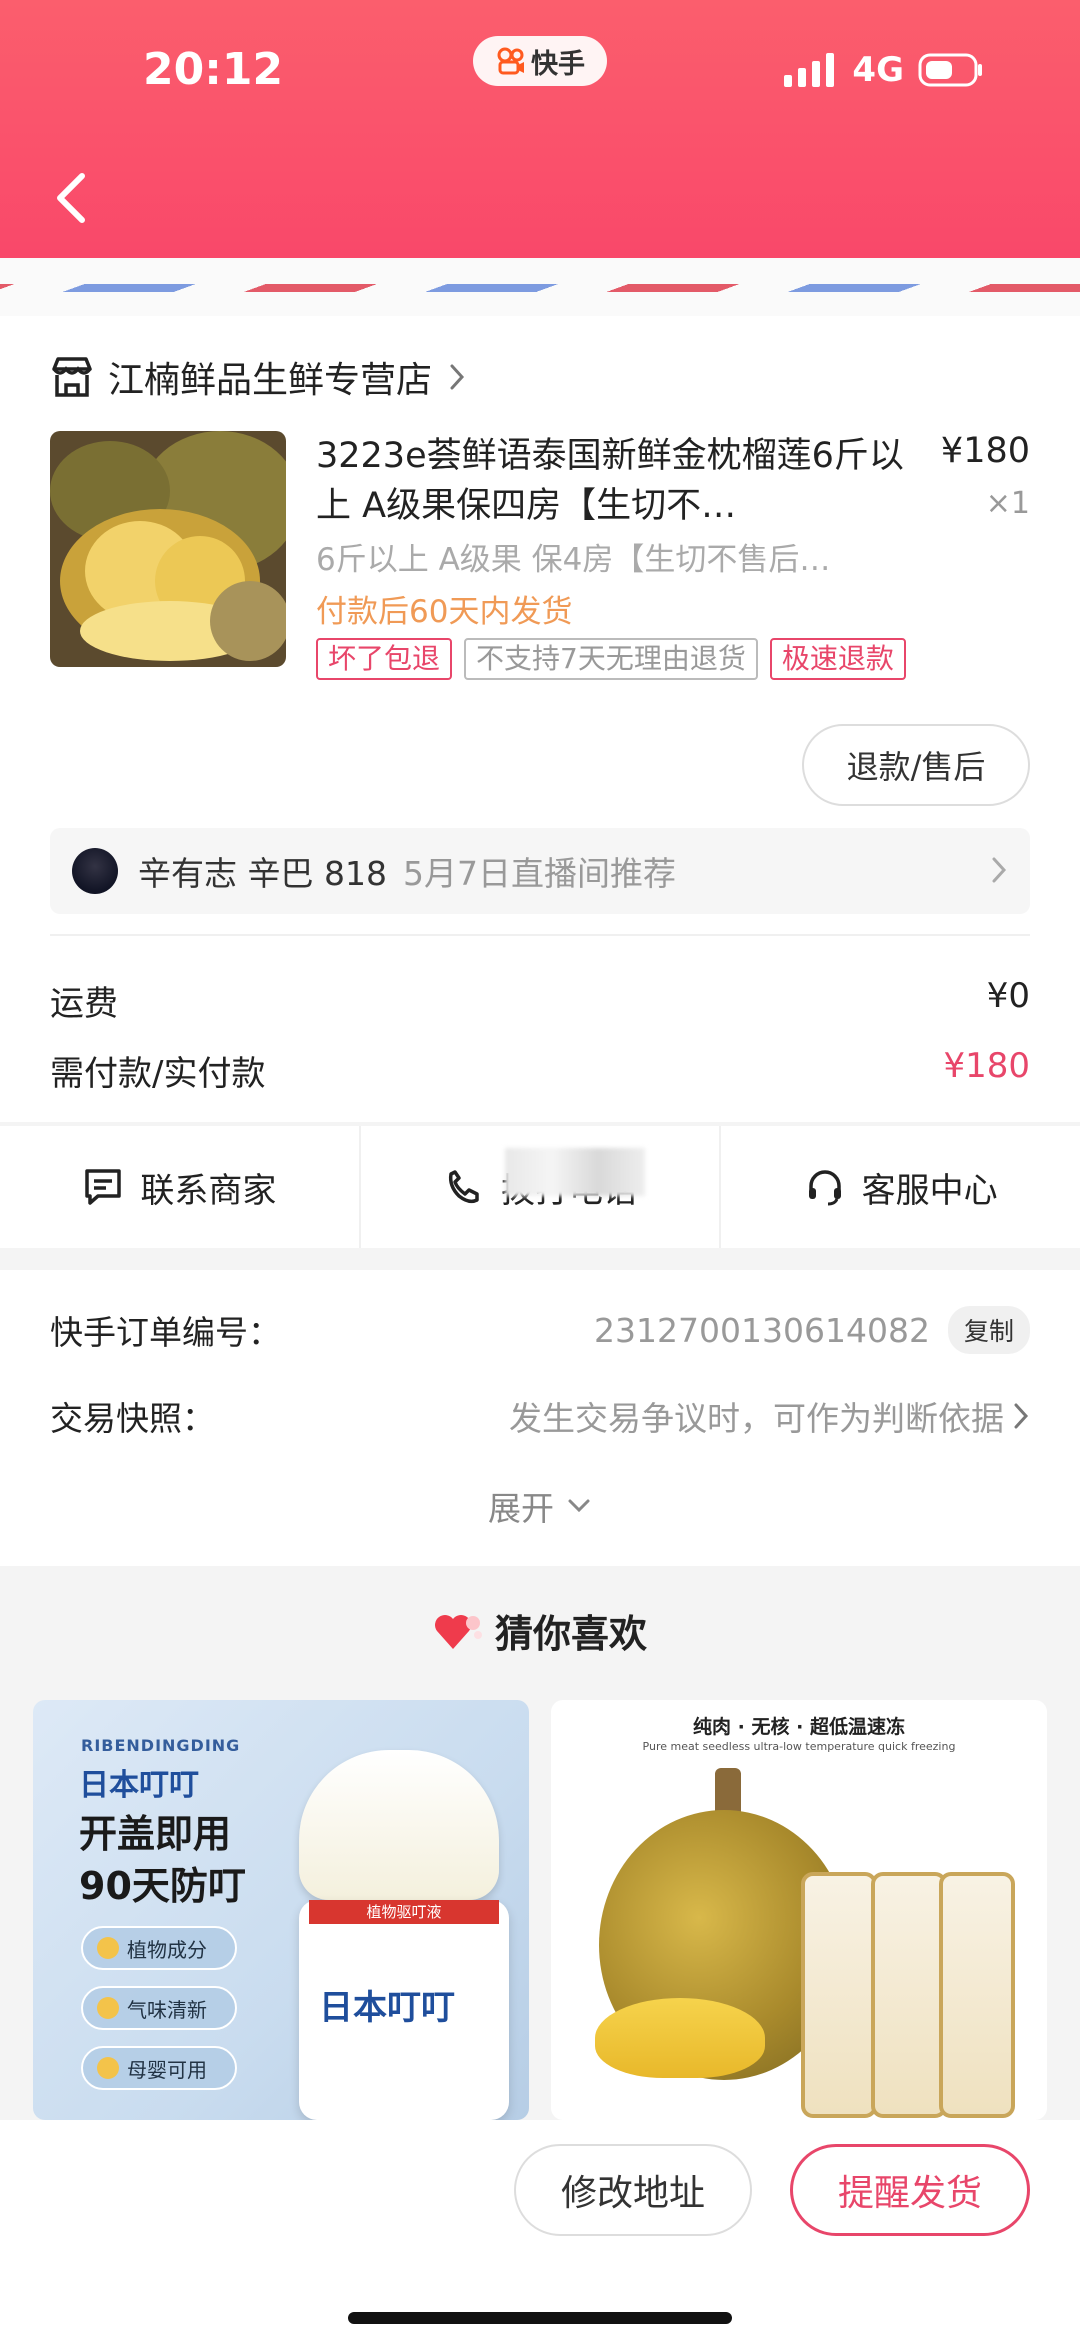 This screenshot has width=1080, height=2341. What do you see at coordinates (399, 1825) in the screenshot?
I see `product-jar-top` at bounding box center [399, 1825].